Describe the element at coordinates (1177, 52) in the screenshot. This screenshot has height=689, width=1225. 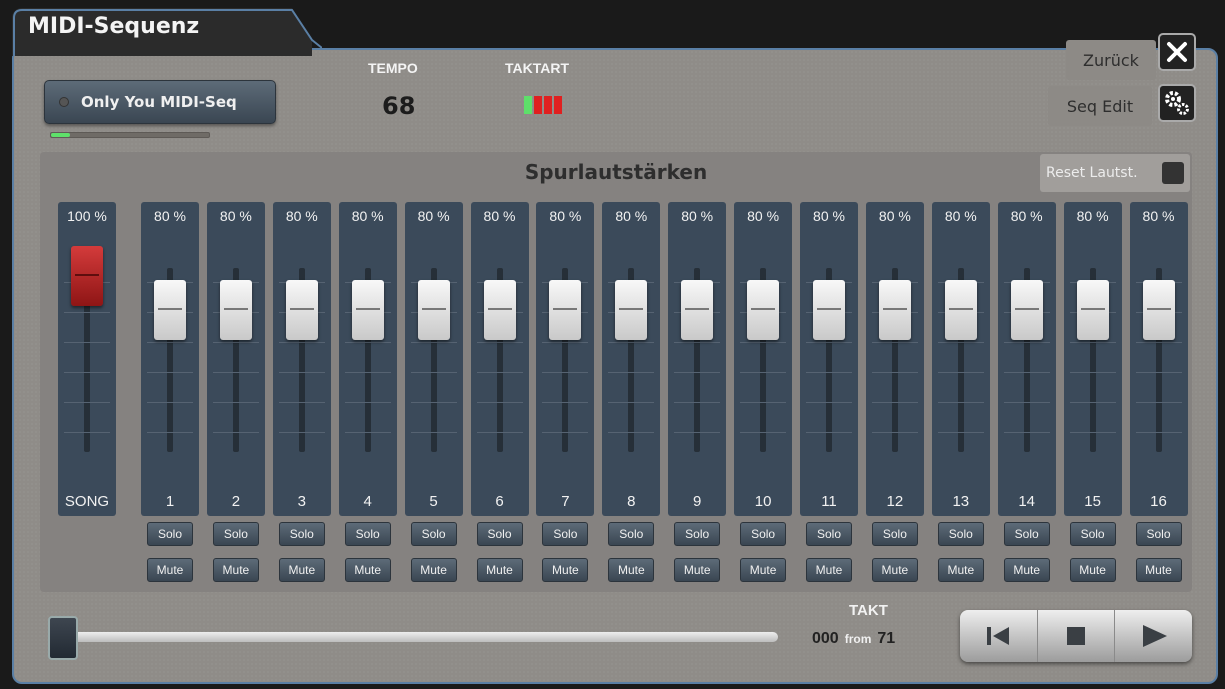
I see `close-icon` at that location.